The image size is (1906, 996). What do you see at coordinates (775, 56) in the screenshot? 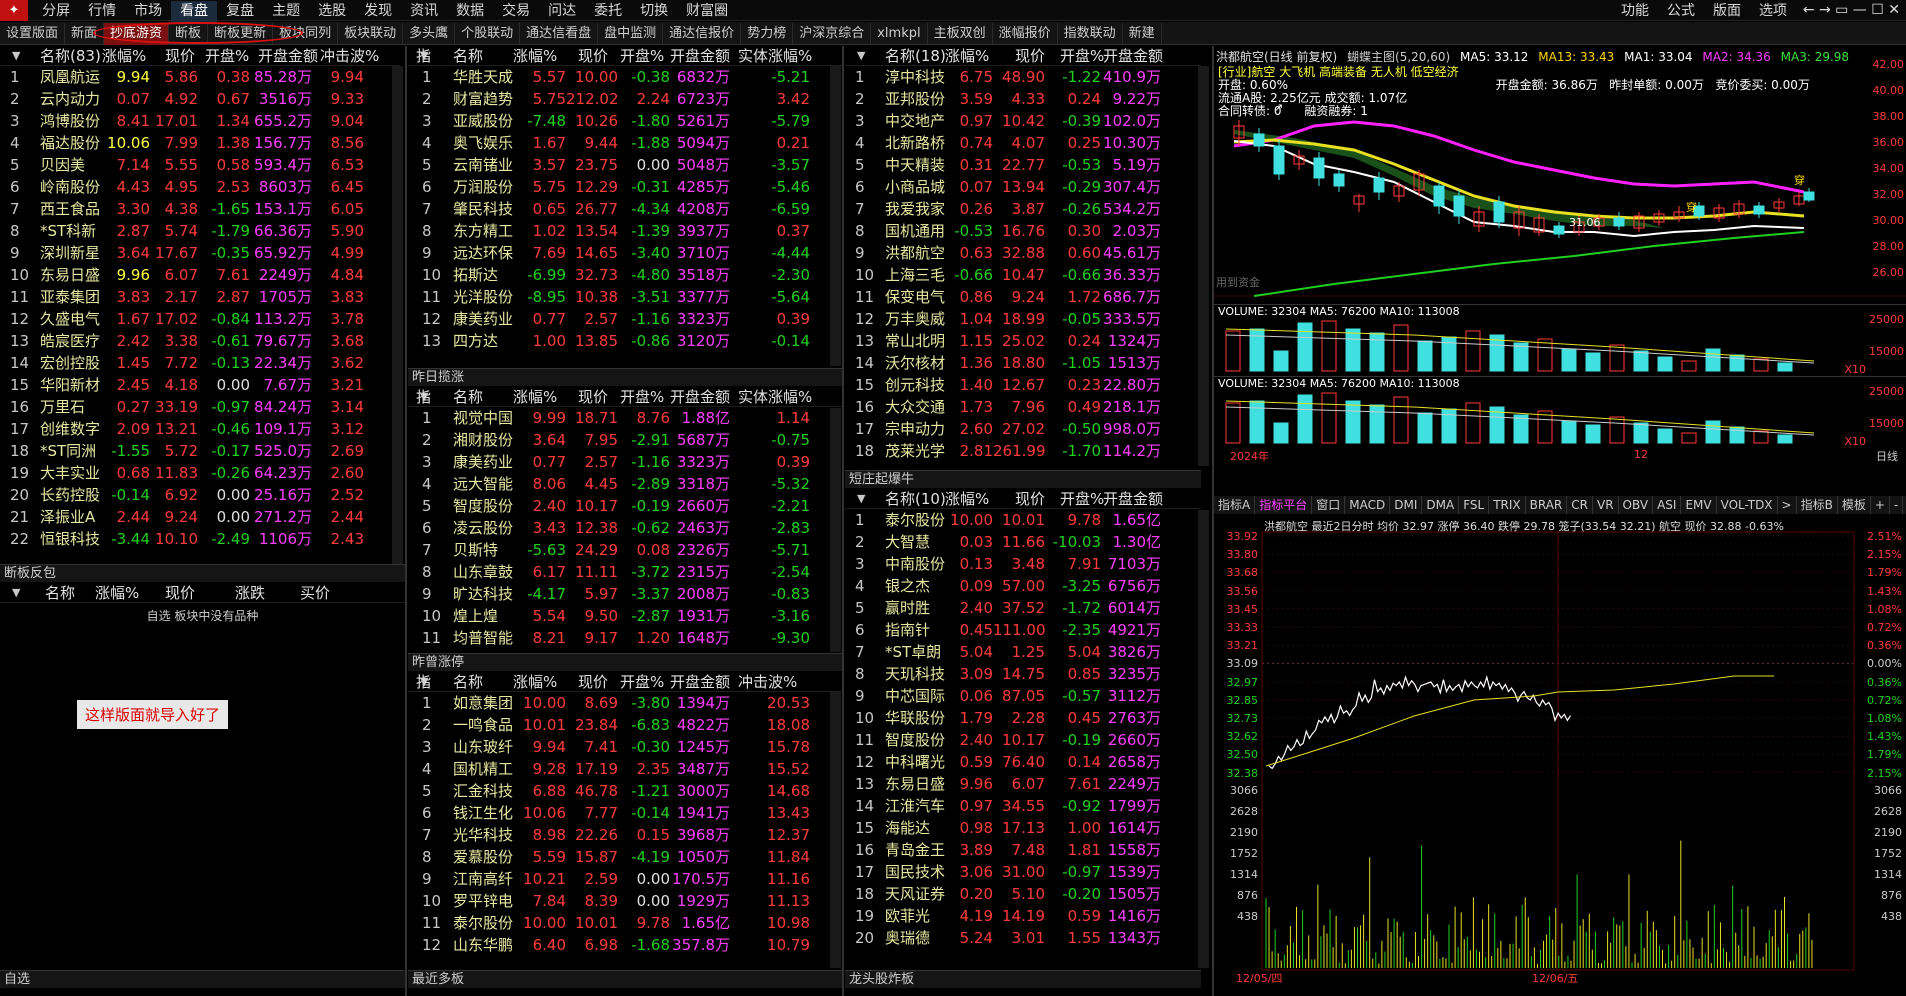
I see `p2-col-6: 实体涨幅%` at bounding box center [775, 56].